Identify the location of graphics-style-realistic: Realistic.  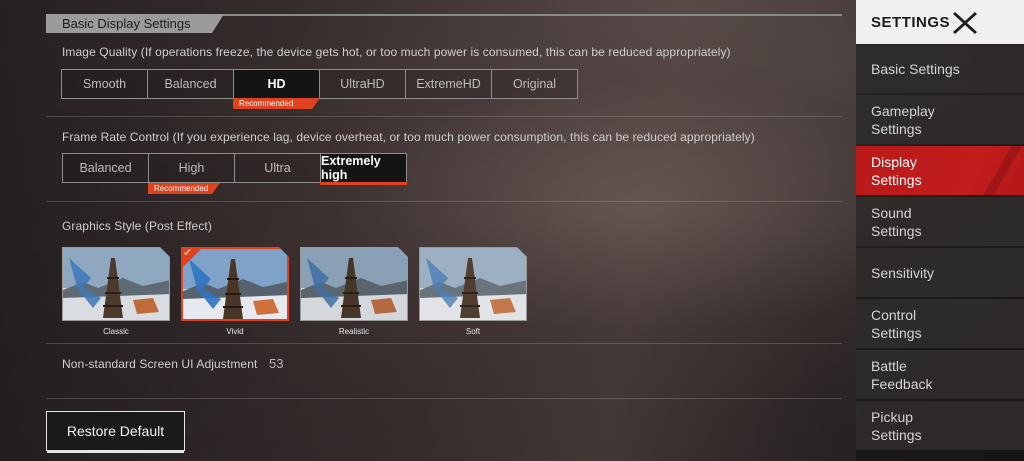
(354, 291).